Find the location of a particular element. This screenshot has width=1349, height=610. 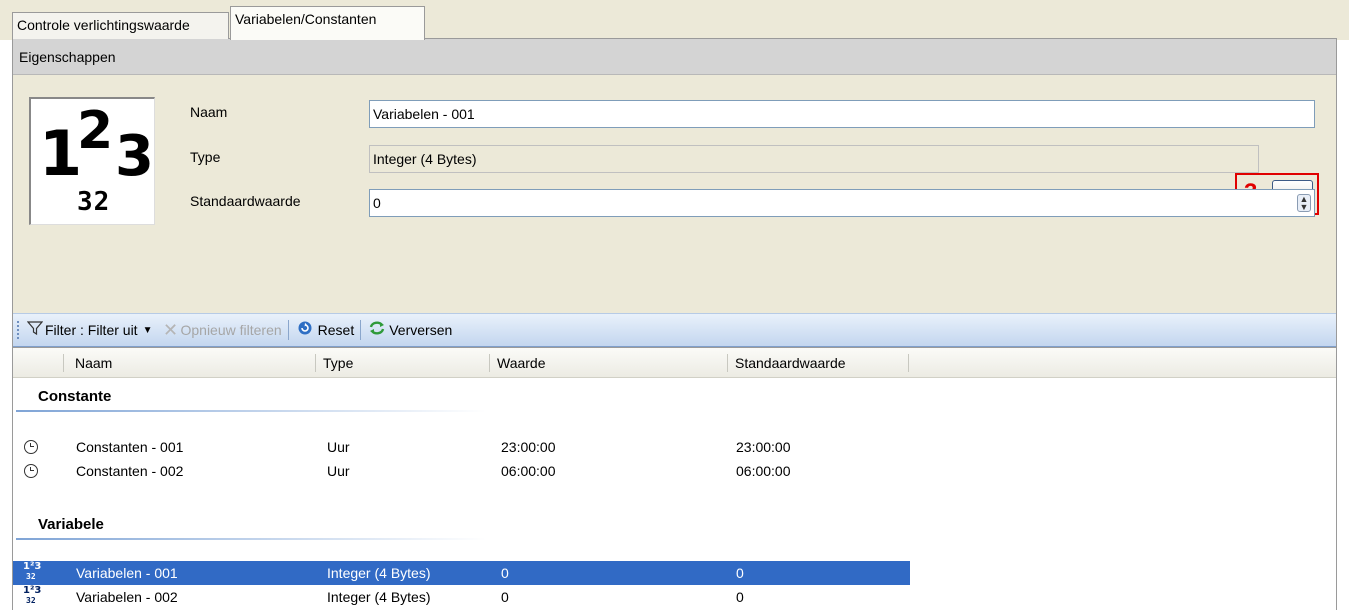

refilter-button: ✕ Opnieuw filteren is located at coordinates (221, 330).